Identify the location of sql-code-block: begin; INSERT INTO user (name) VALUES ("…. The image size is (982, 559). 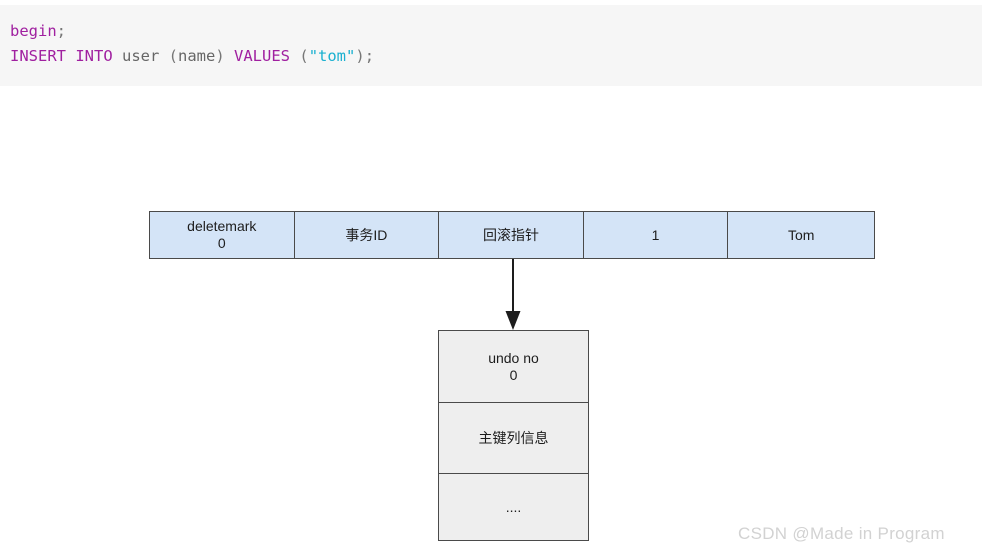
(491, 45).